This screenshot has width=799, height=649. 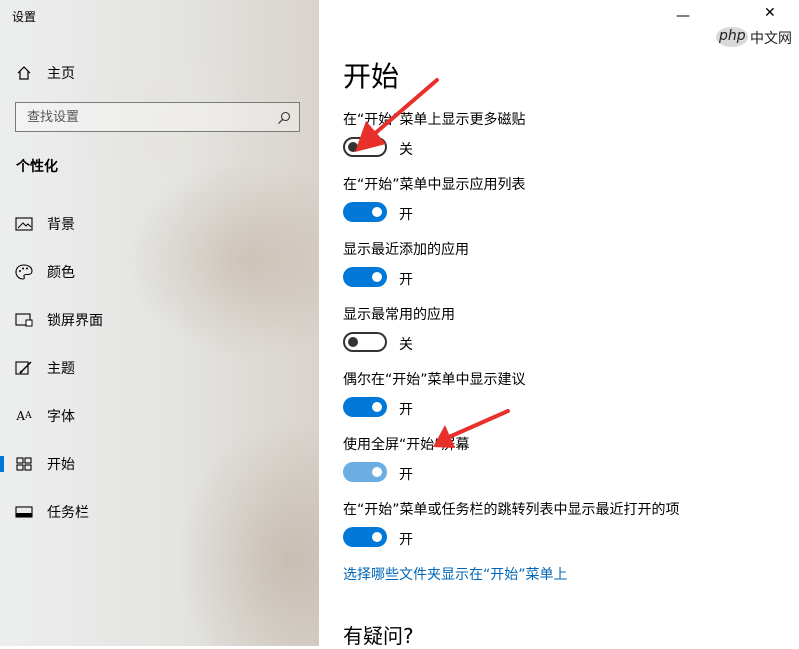 I want to click on search-icon, so click(x=284, y=117).